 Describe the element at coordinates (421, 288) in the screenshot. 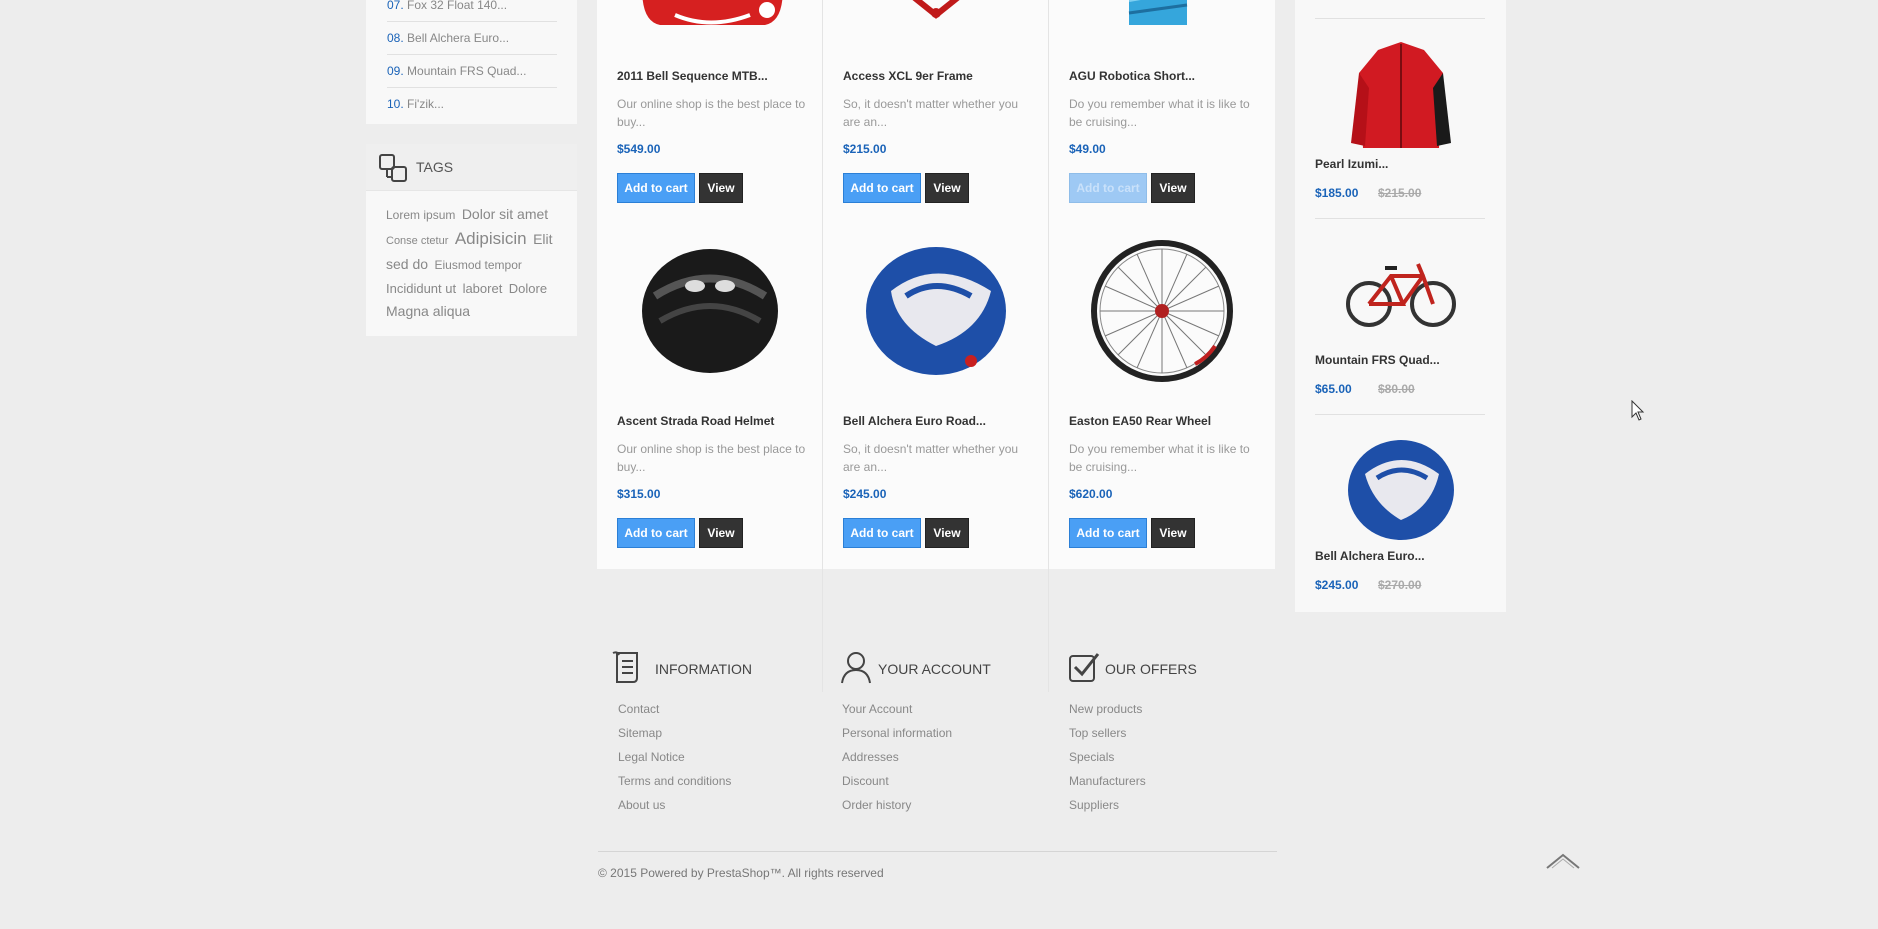

I see `tag-link: Incididunt ut` at that location.